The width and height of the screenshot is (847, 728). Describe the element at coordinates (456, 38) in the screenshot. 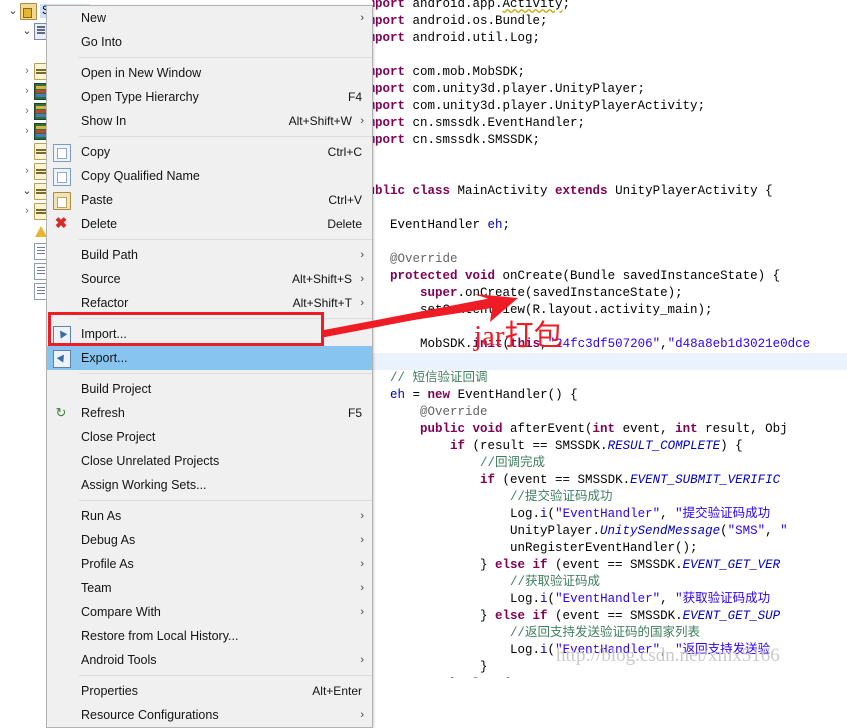

I see `code-line: import android.util.Log;` at that location.